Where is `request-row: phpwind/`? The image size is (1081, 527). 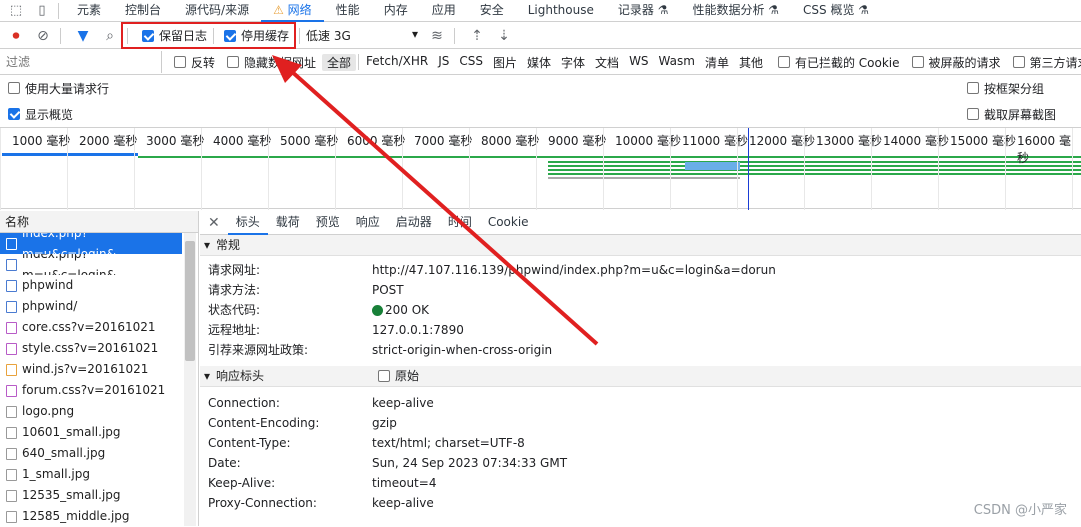 request-row: phpwind/ is located at coordinates (91, 306).